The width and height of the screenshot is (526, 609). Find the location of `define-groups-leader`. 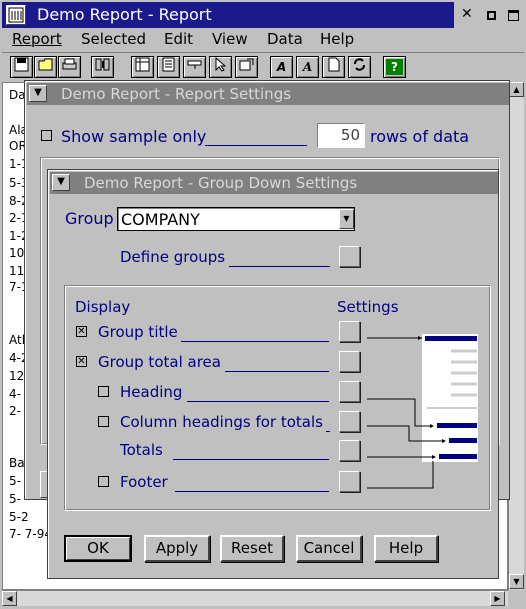

define-groups-leader is located at coordinates (279, 266).